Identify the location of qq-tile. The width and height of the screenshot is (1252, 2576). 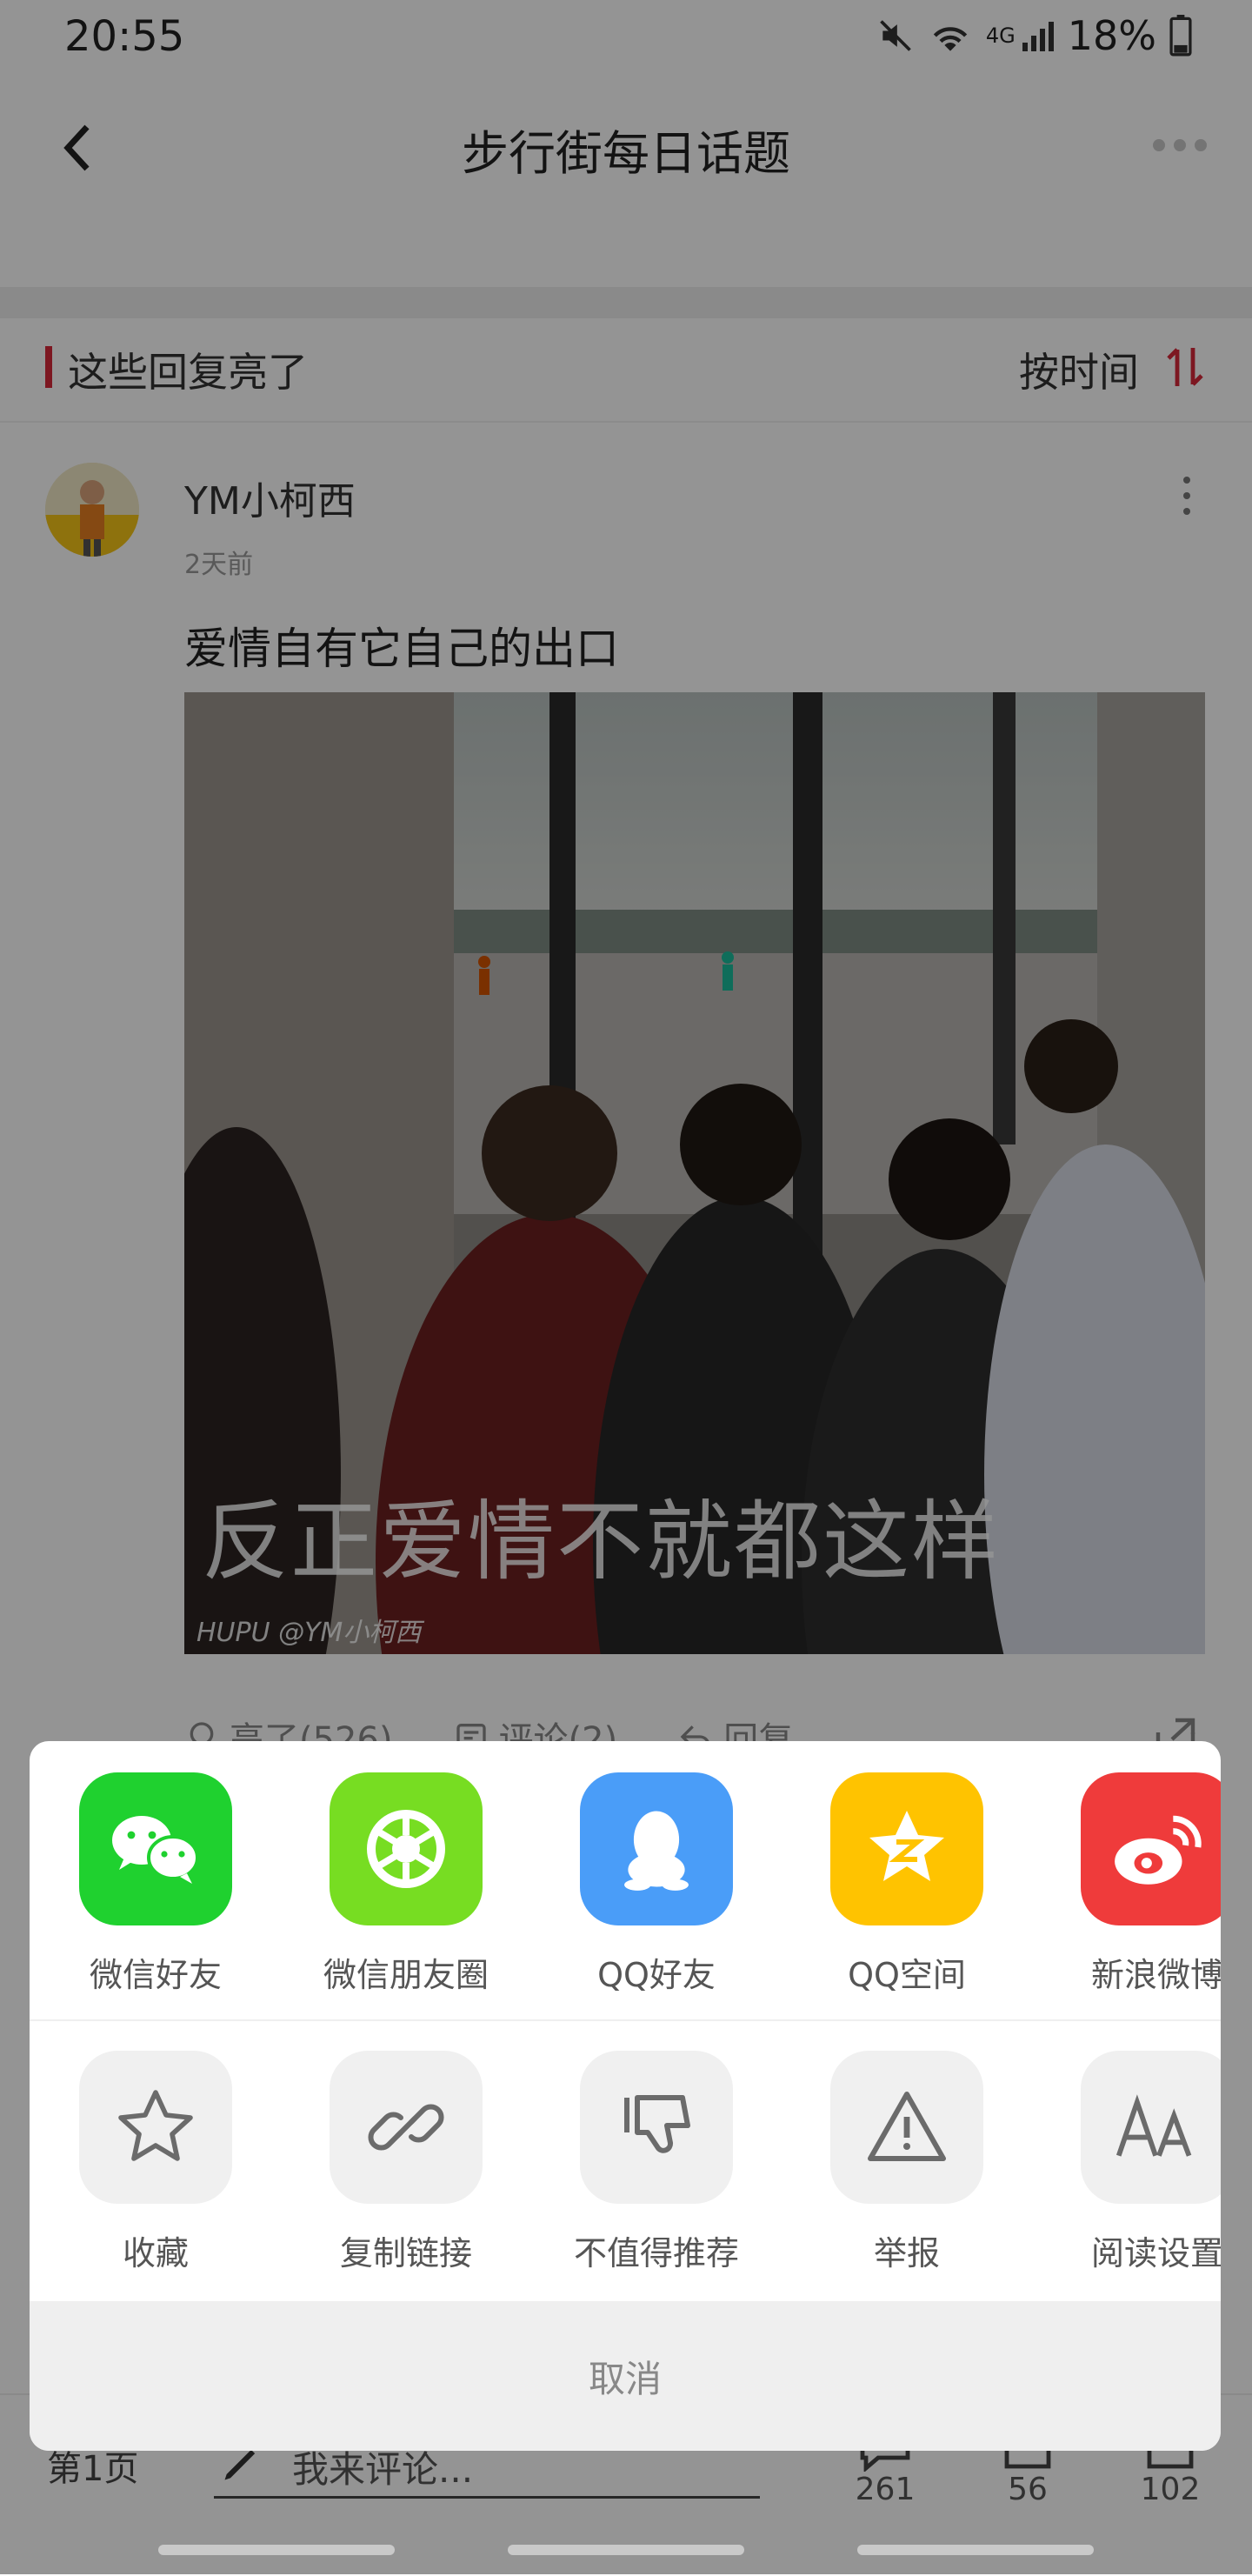
(656, 1848).